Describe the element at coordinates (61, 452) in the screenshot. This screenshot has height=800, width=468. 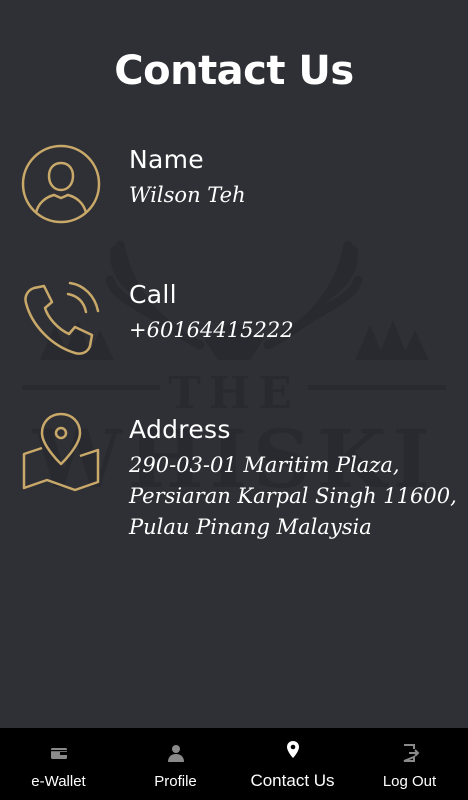
I see `map-pin-icon` at that location.